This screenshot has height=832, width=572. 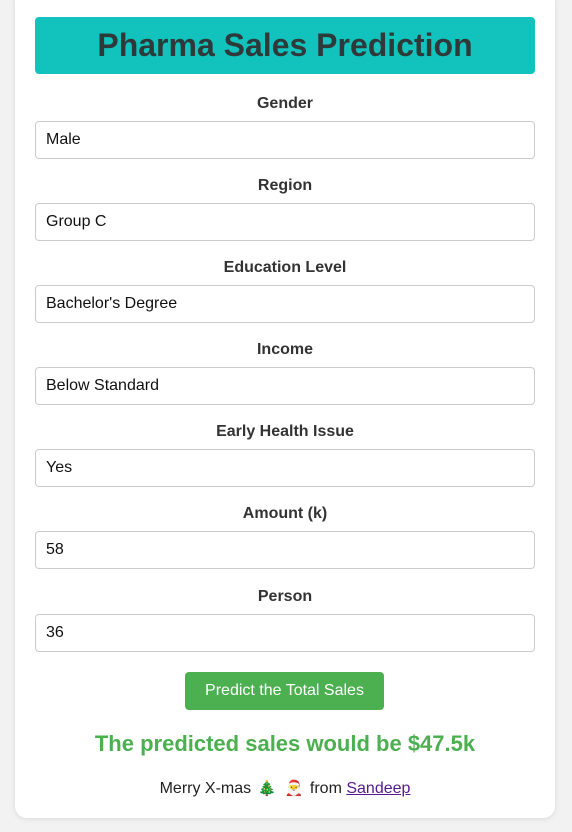 What do you see at coordinates (285, 431) in the screenshot?
I see `early-health-issue-label: Early Health Issue` at bounding box center [285, 431].